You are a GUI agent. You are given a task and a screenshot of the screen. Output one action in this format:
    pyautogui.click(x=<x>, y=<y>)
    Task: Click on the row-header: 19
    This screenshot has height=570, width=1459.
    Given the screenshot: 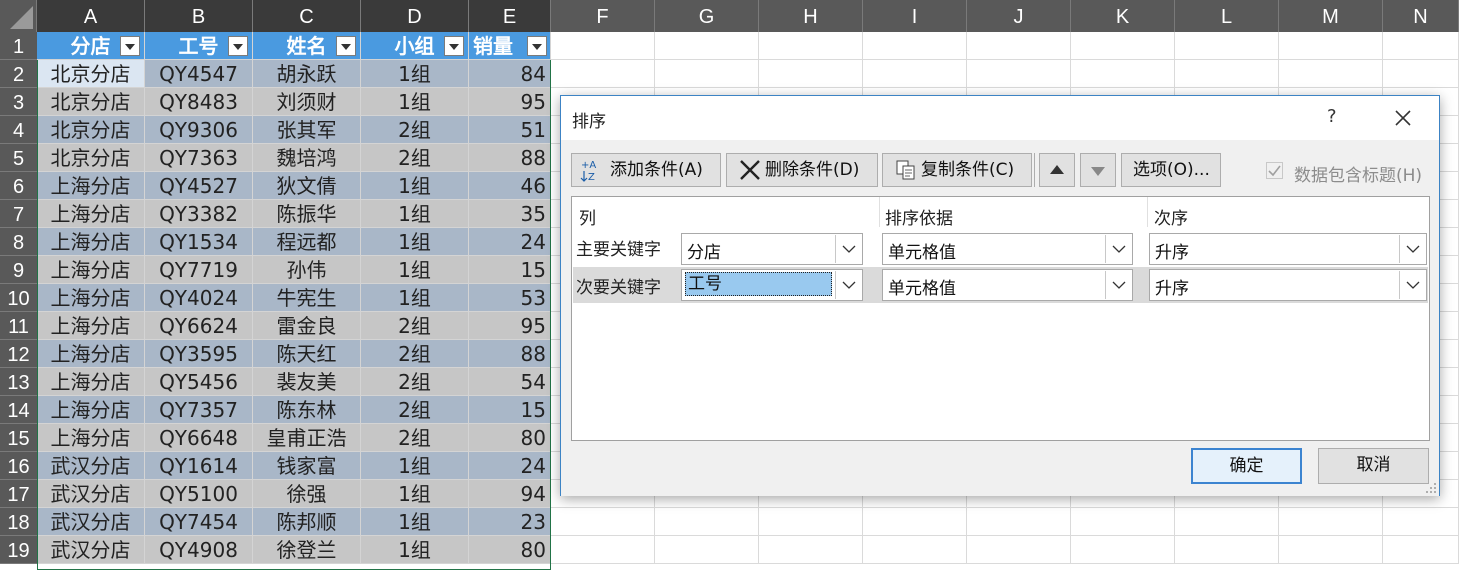 What is the action you would take?
    pyautogui.click(x=18, y=550)
    